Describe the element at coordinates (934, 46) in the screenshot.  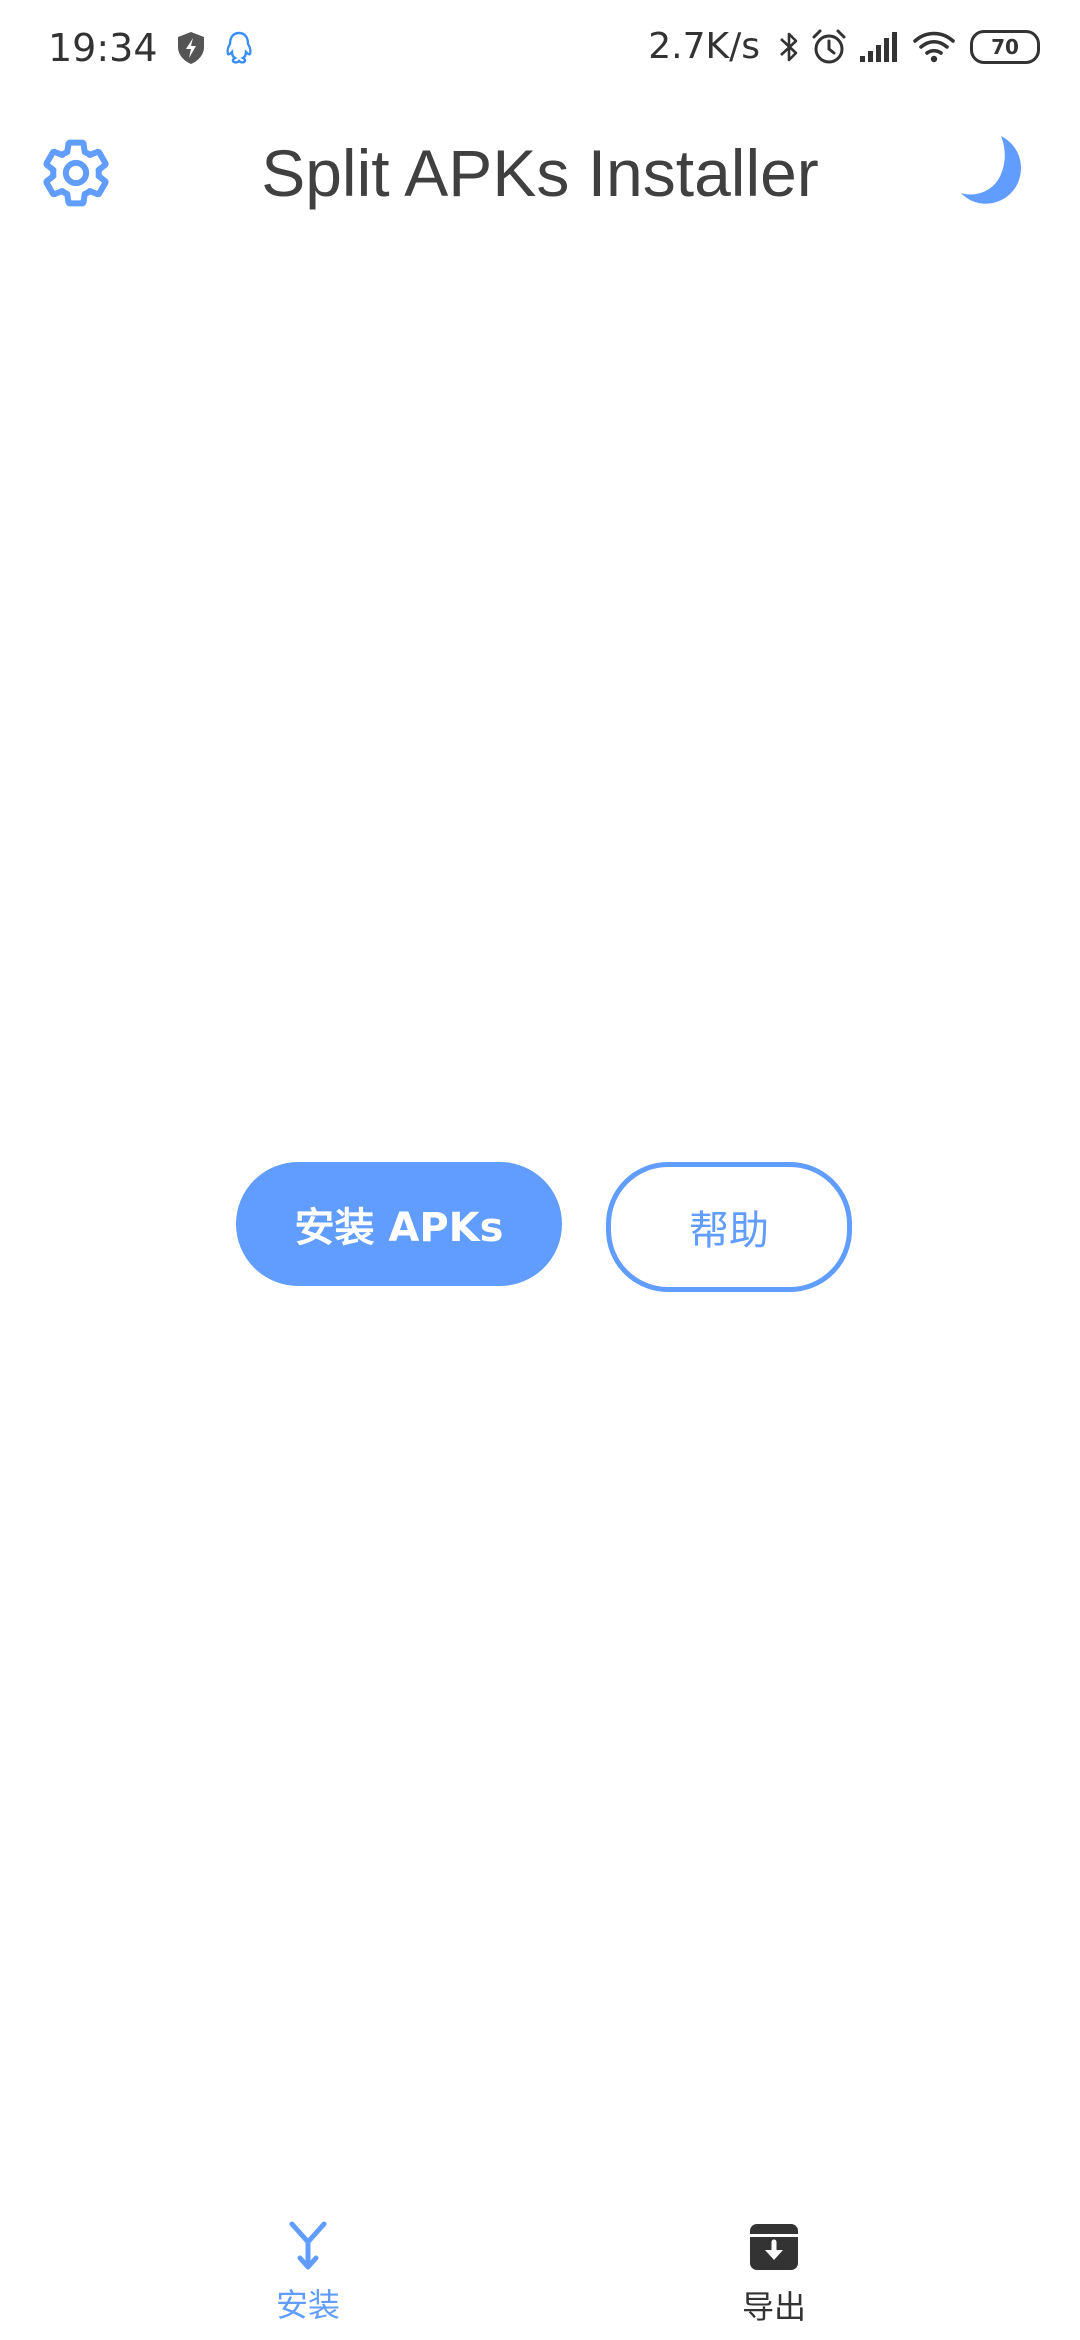
I see `wifi-icon` at that location.